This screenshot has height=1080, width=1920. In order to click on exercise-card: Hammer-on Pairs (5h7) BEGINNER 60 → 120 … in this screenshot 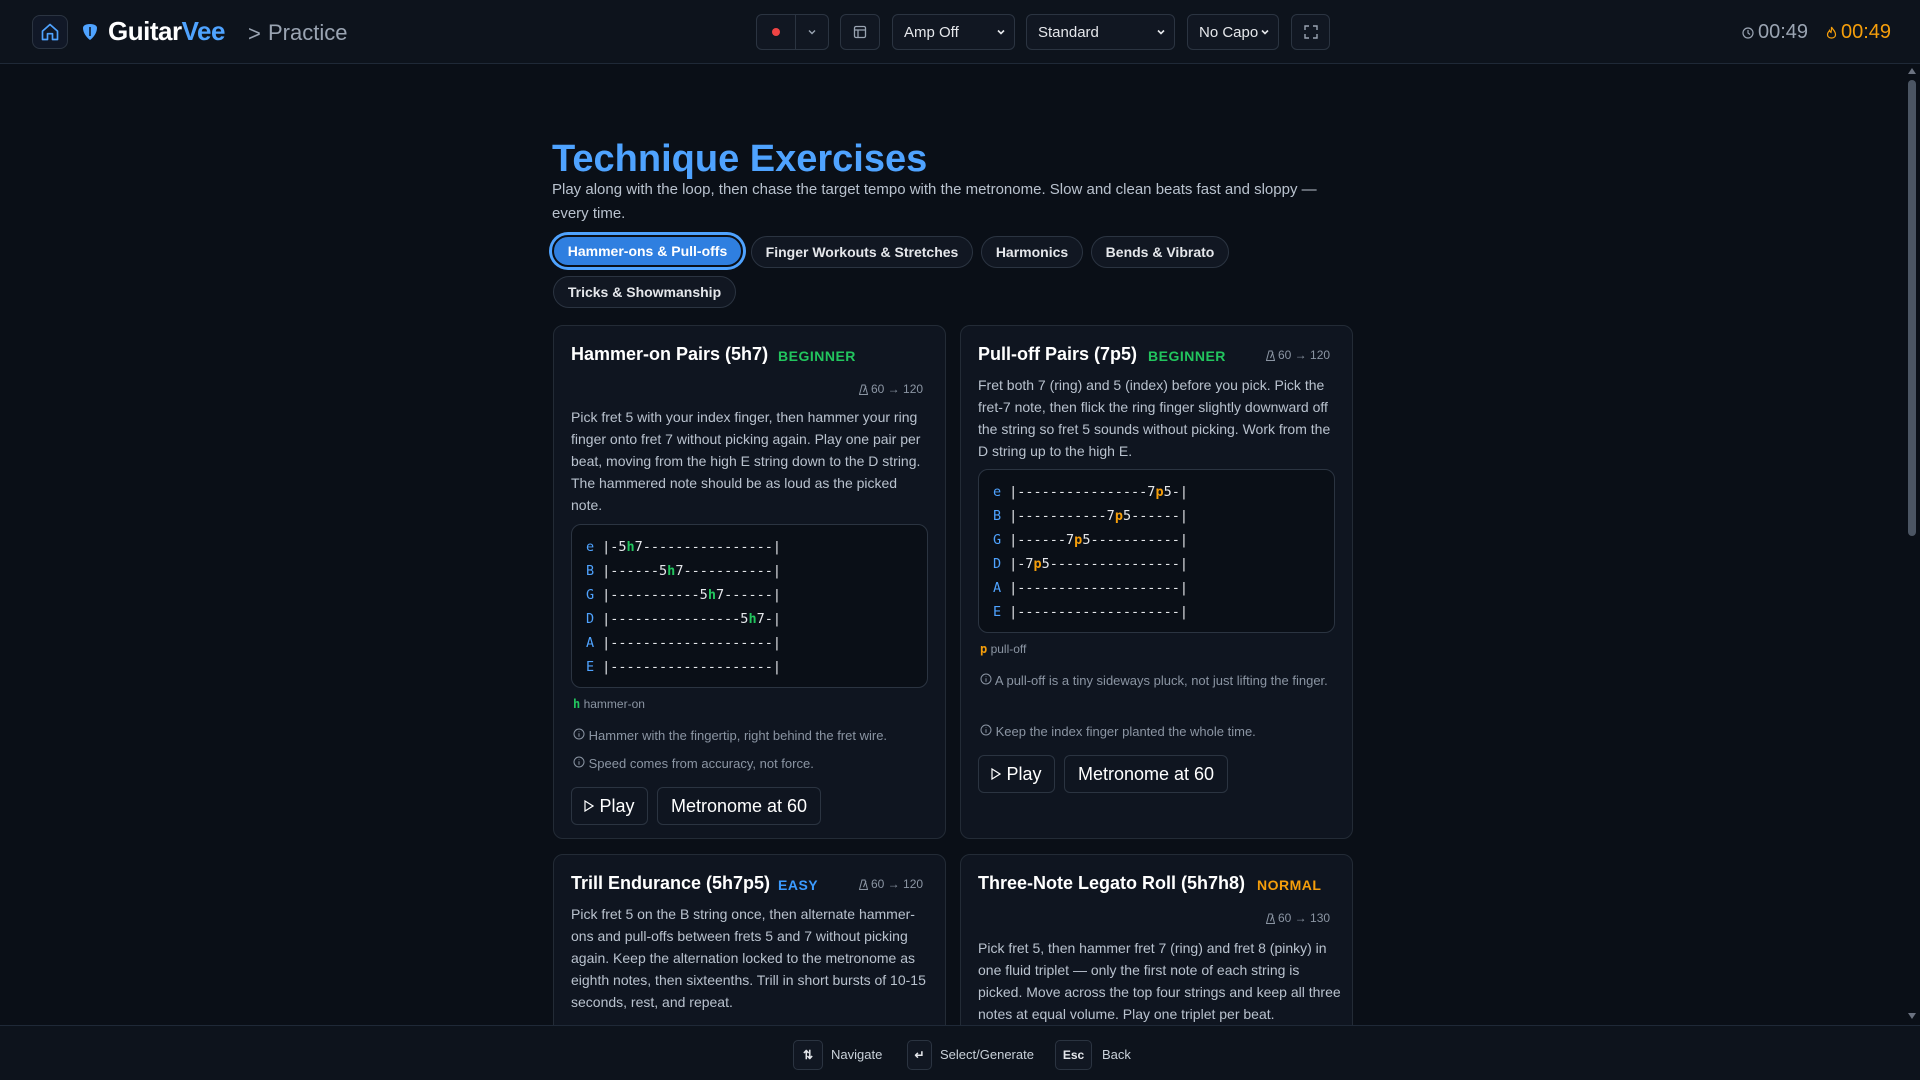, I will do `click(749, 582)`.